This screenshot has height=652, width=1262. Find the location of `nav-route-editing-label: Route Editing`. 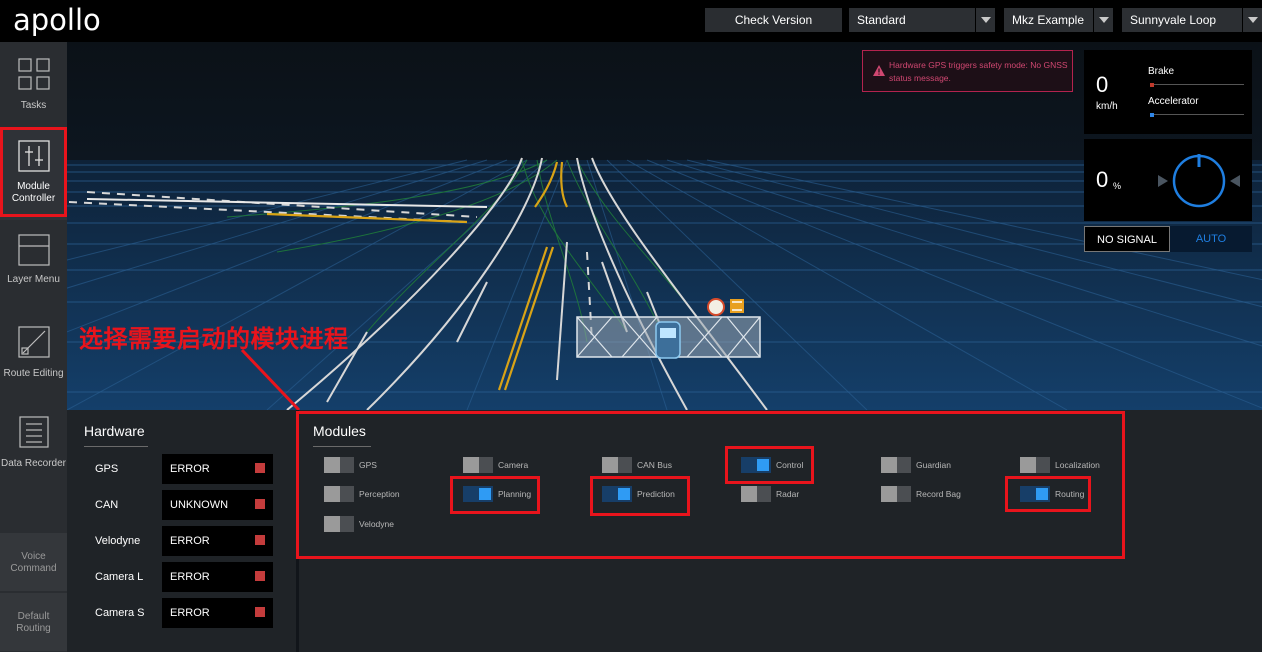

nav-route-editing-label: Route Editing is located at coordinates (33, 373).